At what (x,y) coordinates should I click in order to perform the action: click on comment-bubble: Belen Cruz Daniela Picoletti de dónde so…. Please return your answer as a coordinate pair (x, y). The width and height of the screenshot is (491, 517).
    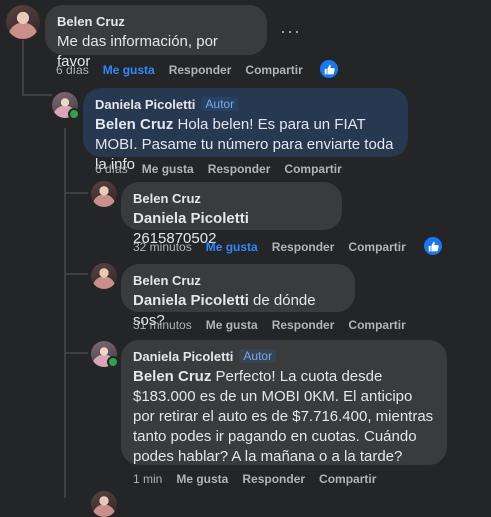
    Looking at the image, I should click on (238, 296).